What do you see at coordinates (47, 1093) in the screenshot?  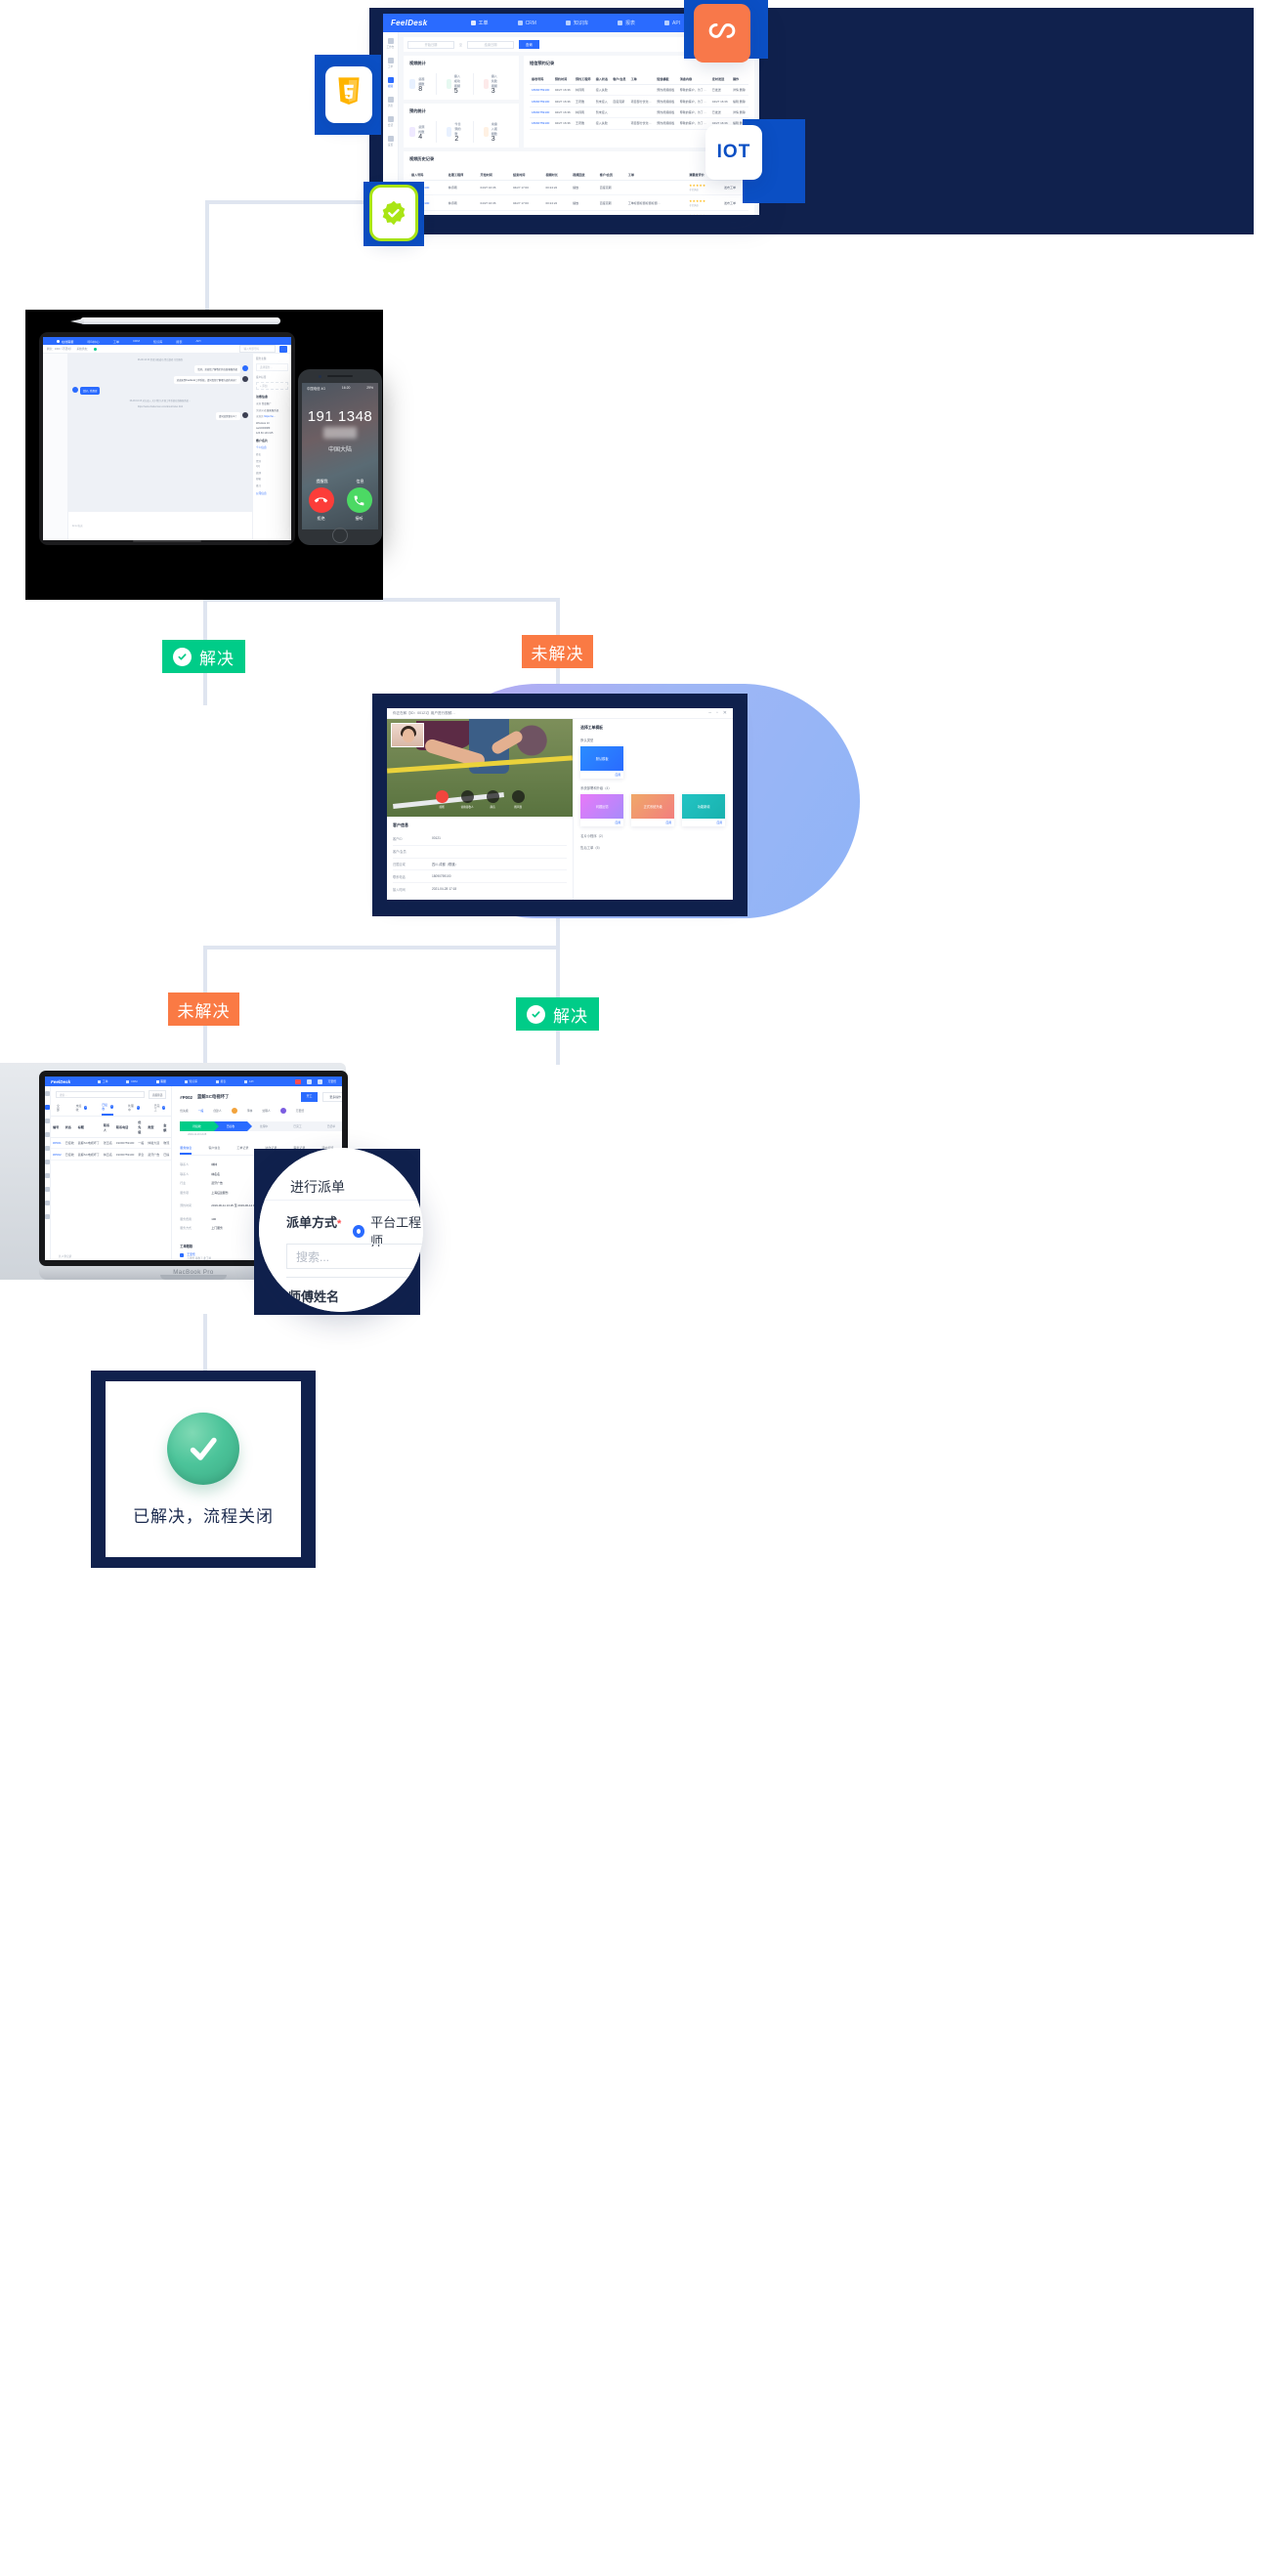 I see `rail-icon-dashboard` at bounding box center [47, 1093].